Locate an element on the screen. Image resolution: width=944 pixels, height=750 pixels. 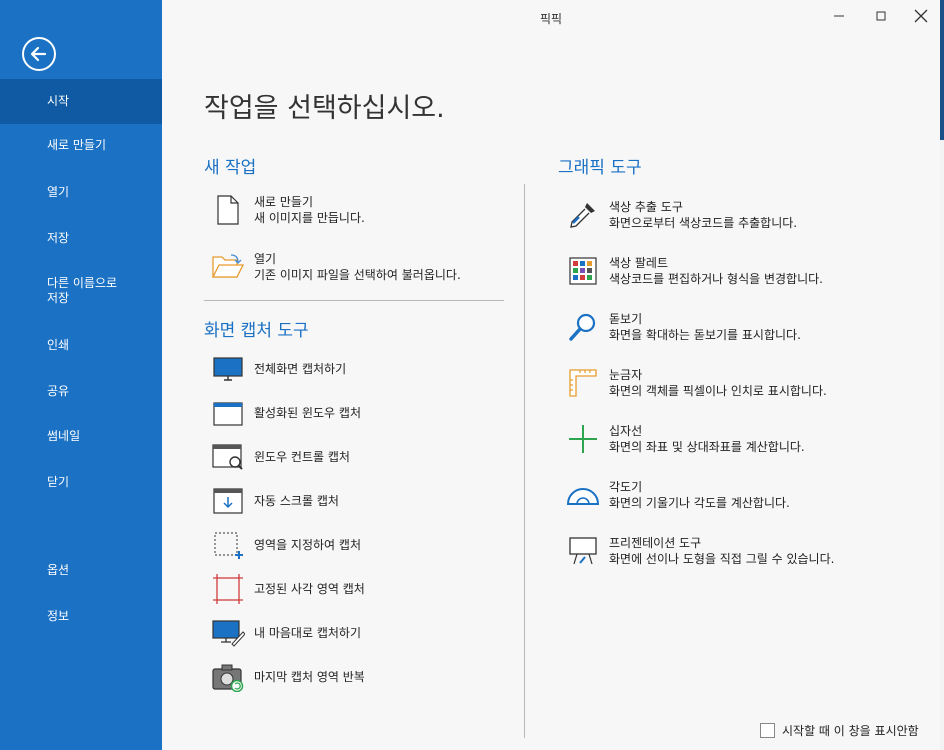
capture-active-window-item: 활성화된 윈도우 캡처 is located at coordinates (285, 413).